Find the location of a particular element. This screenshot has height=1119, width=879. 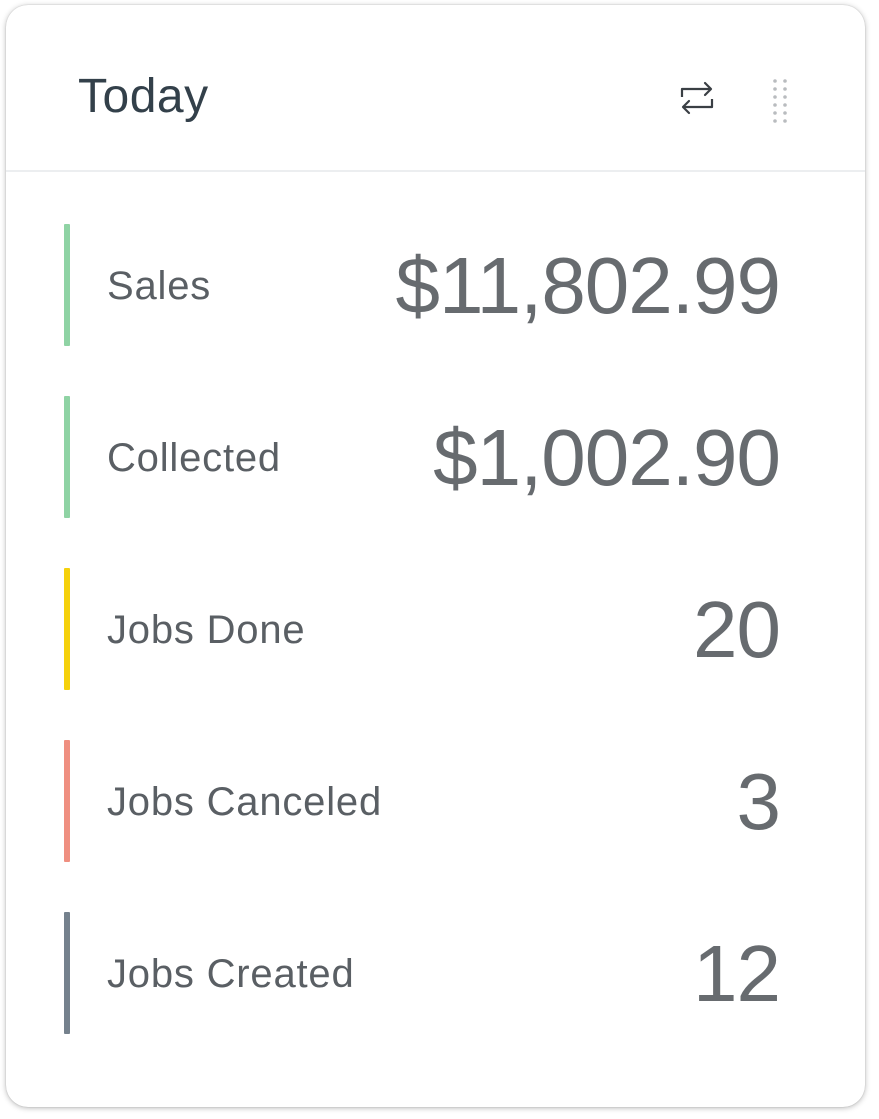

refresh-button is located at coordinates (697, 98).